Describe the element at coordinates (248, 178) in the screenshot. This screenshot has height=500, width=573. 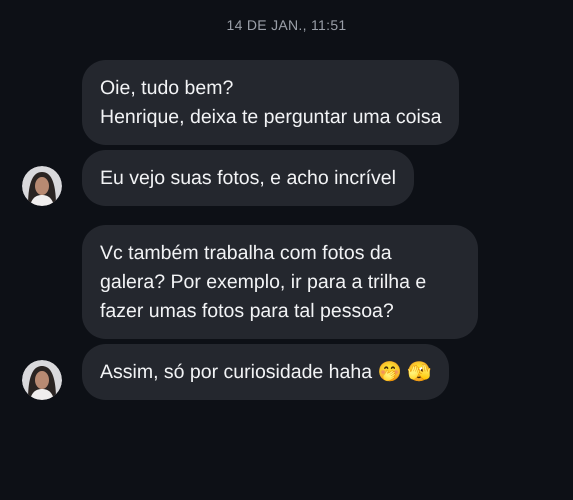
I see `message-bubble: Eu vejo suas fotos, e acho incrível` at that location.